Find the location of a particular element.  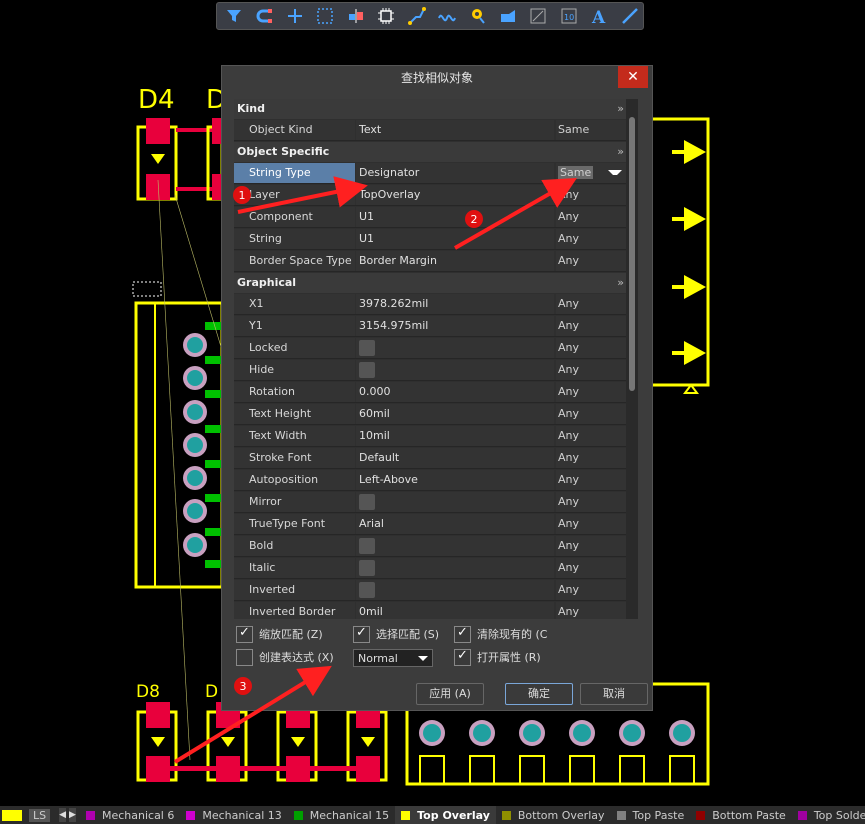

property-row: String Type Designator Same is located at coordinates (430, 173).